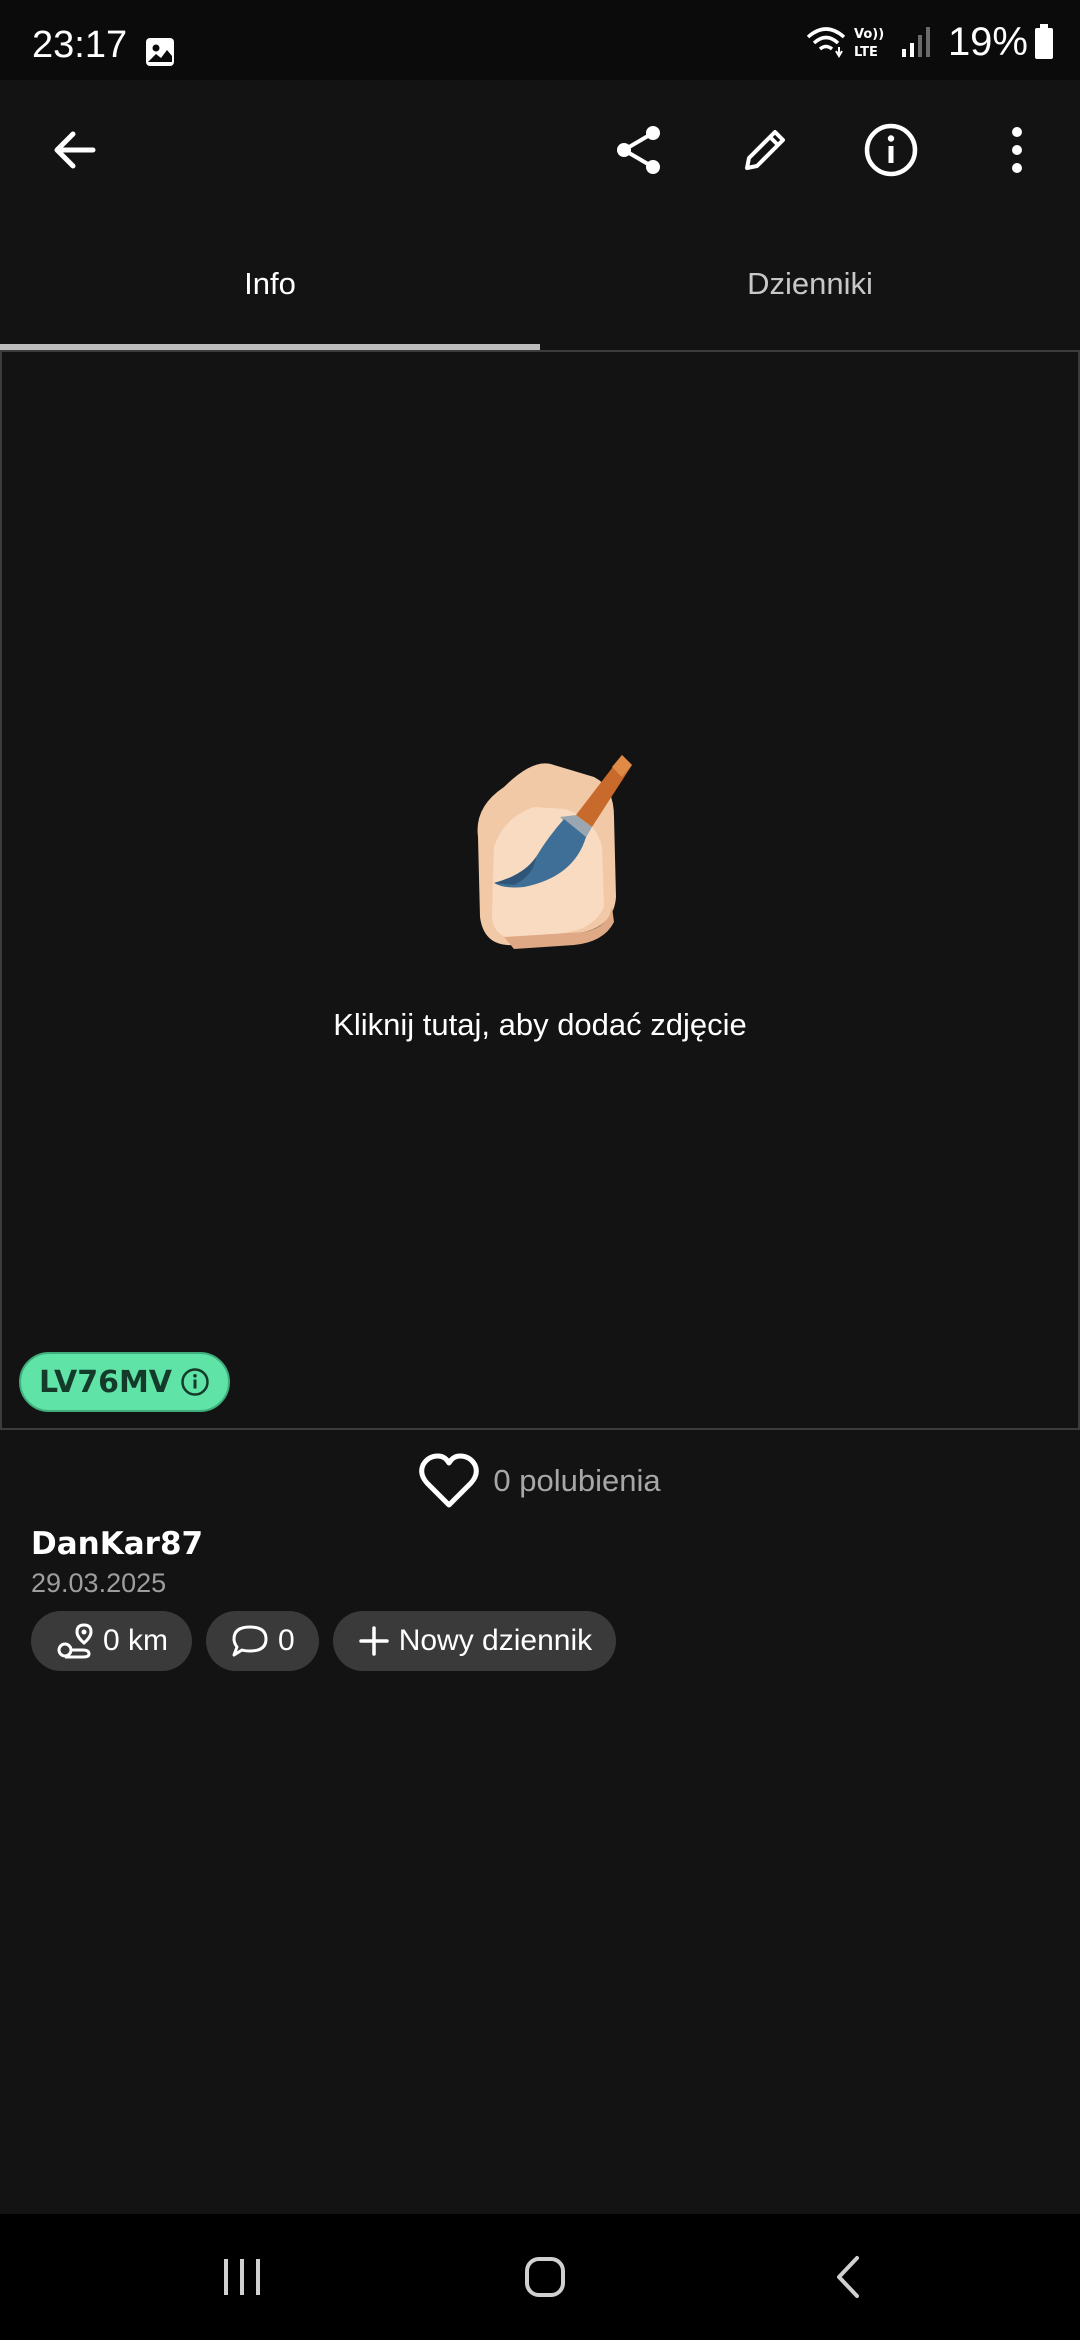 This screenshot has width=1080, height=2340. What do you see at coordinates (540, 40) in the screenshot?
I see `status-bar: 23:17 Vo)) LTE 19%` at bounding box center [540, 40].